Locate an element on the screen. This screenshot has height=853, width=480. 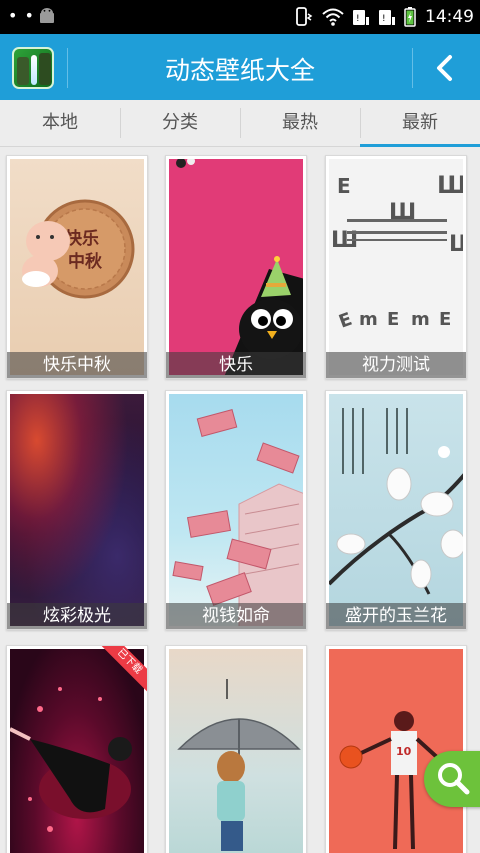
android-icon is located at coordinates (47, 15).